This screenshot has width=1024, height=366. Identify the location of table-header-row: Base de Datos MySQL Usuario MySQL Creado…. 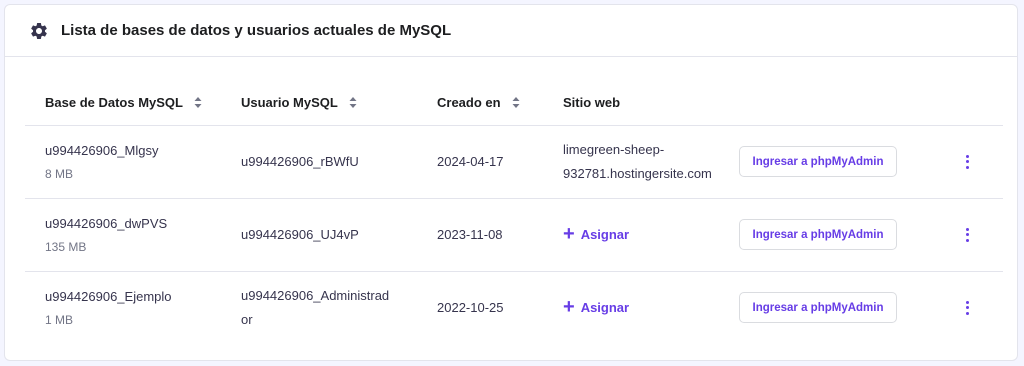
(514, 103).